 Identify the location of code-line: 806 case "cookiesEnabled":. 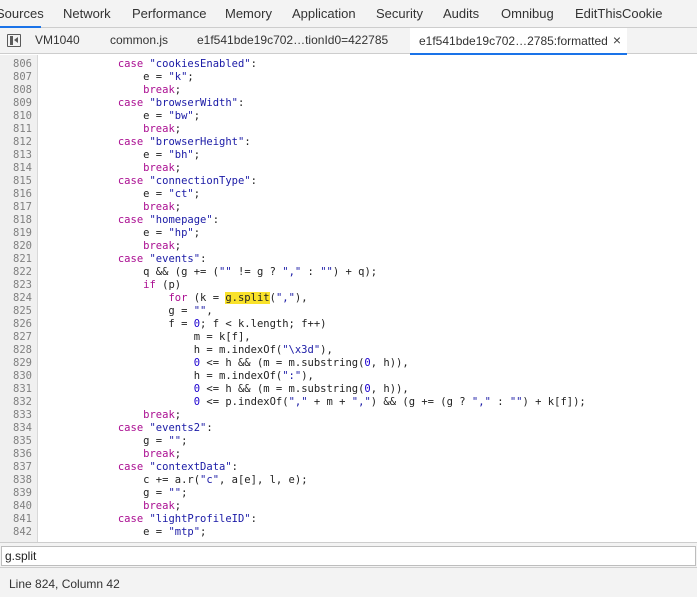
(348, 64).